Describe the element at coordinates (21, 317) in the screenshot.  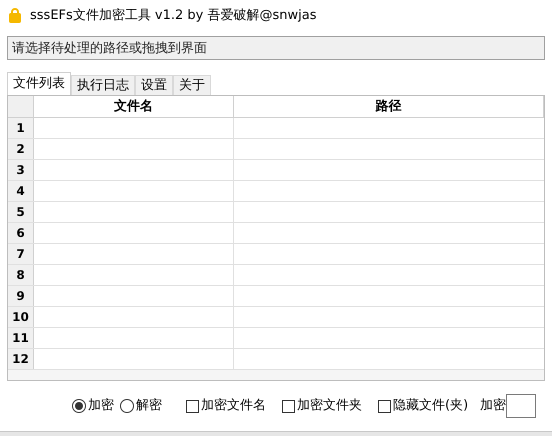
I see `row-header: 10` at that location.